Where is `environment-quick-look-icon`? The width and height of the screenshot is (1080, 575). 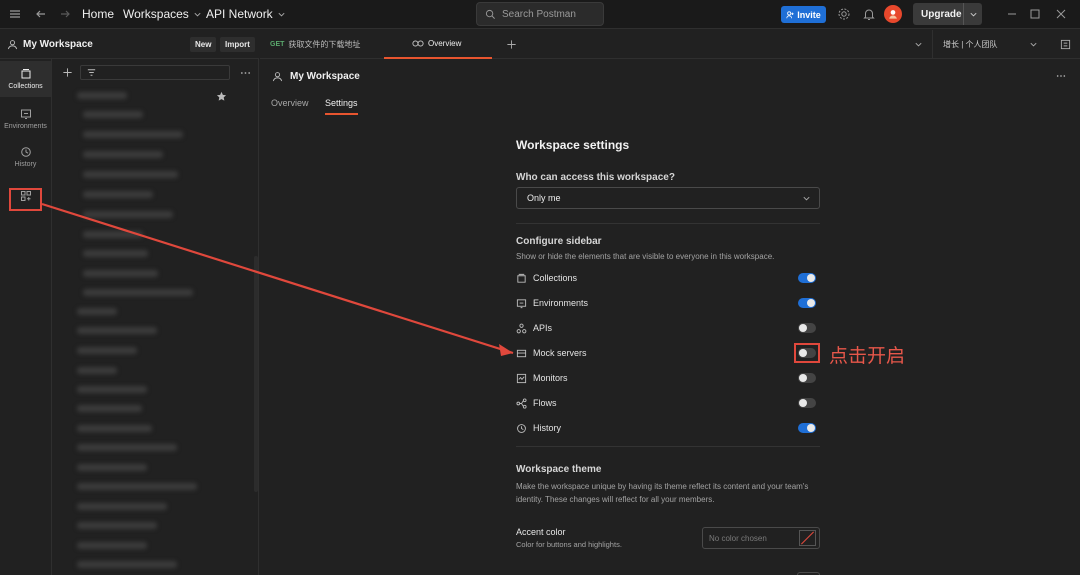 environment-quick-look-icon is located at coordinates (1065, 44).